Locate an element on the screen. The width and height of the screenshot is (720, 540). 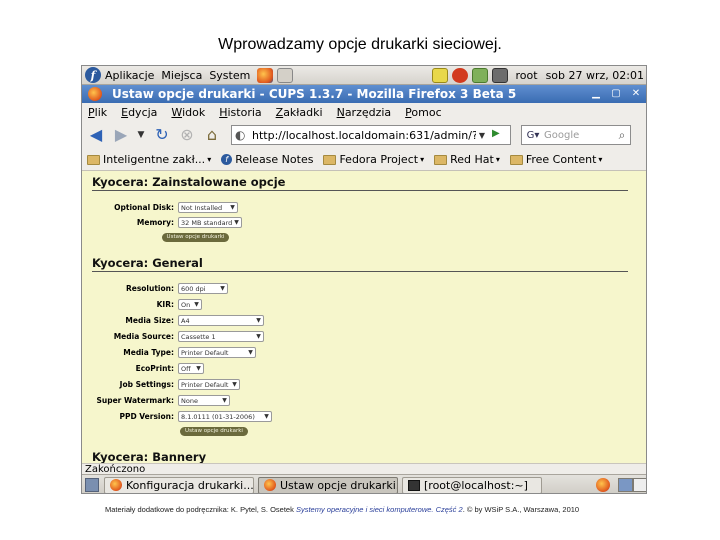
menu-help: Pomoc is located at coordinates (423, 112).